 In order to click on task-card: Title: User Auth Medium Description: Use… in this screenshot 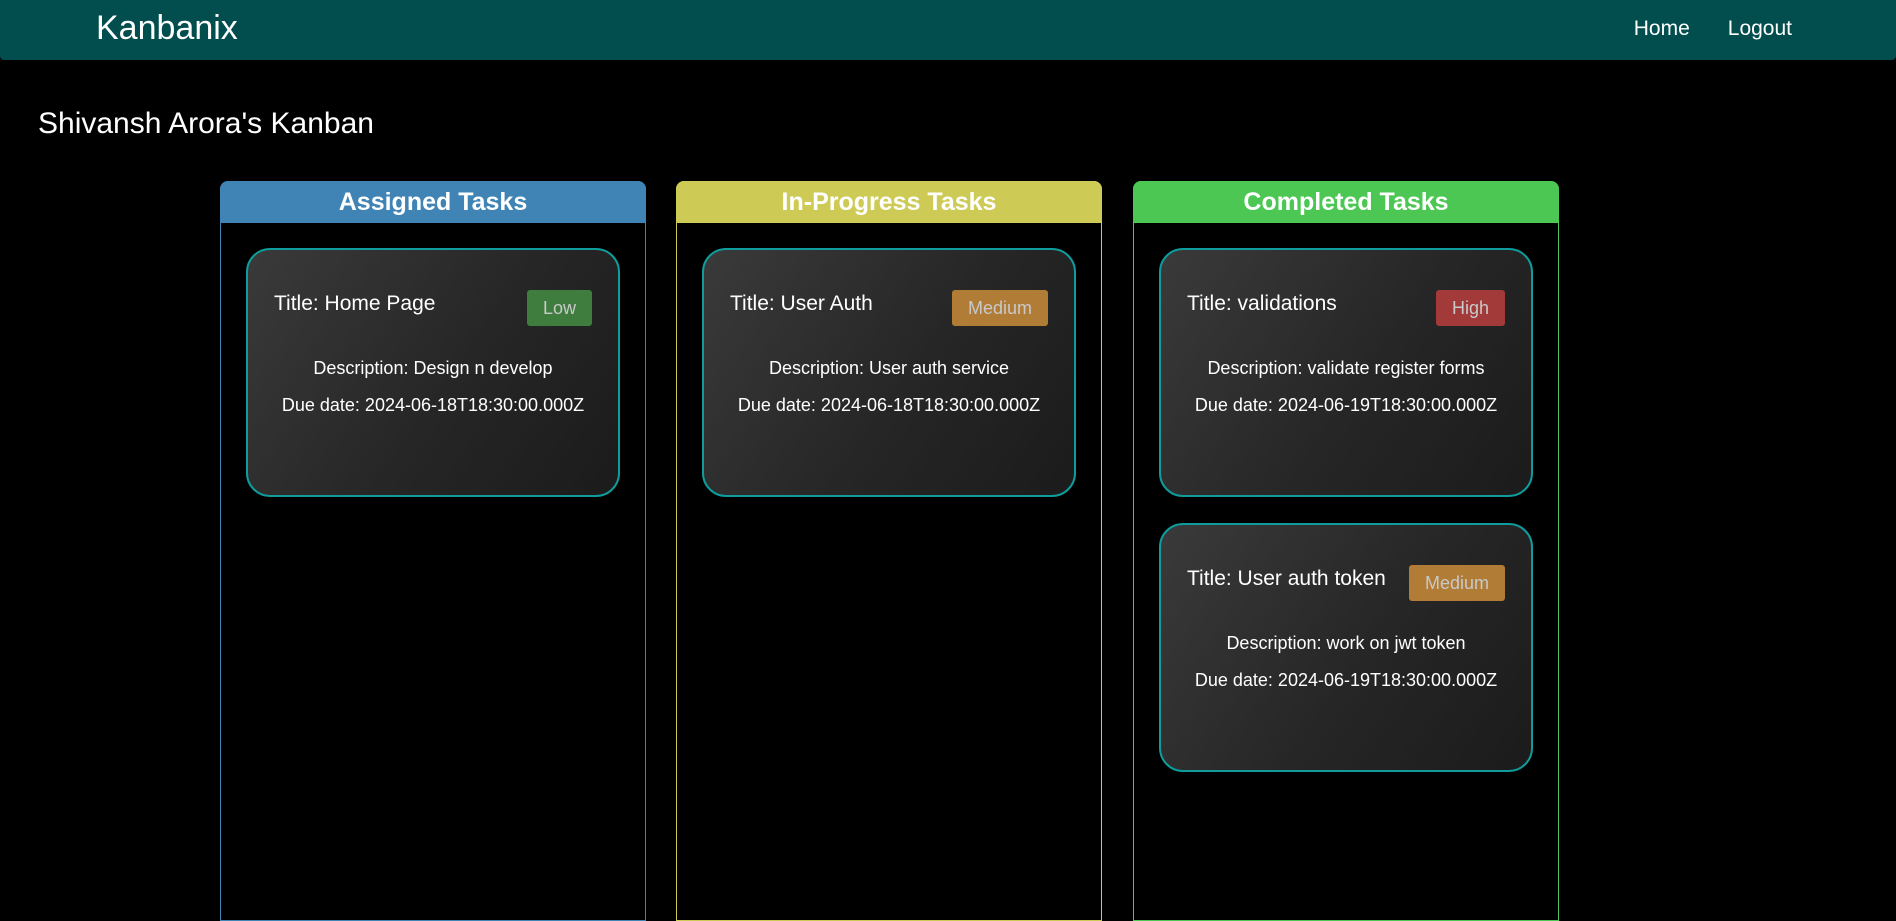, I will do `click(889, 372)`.